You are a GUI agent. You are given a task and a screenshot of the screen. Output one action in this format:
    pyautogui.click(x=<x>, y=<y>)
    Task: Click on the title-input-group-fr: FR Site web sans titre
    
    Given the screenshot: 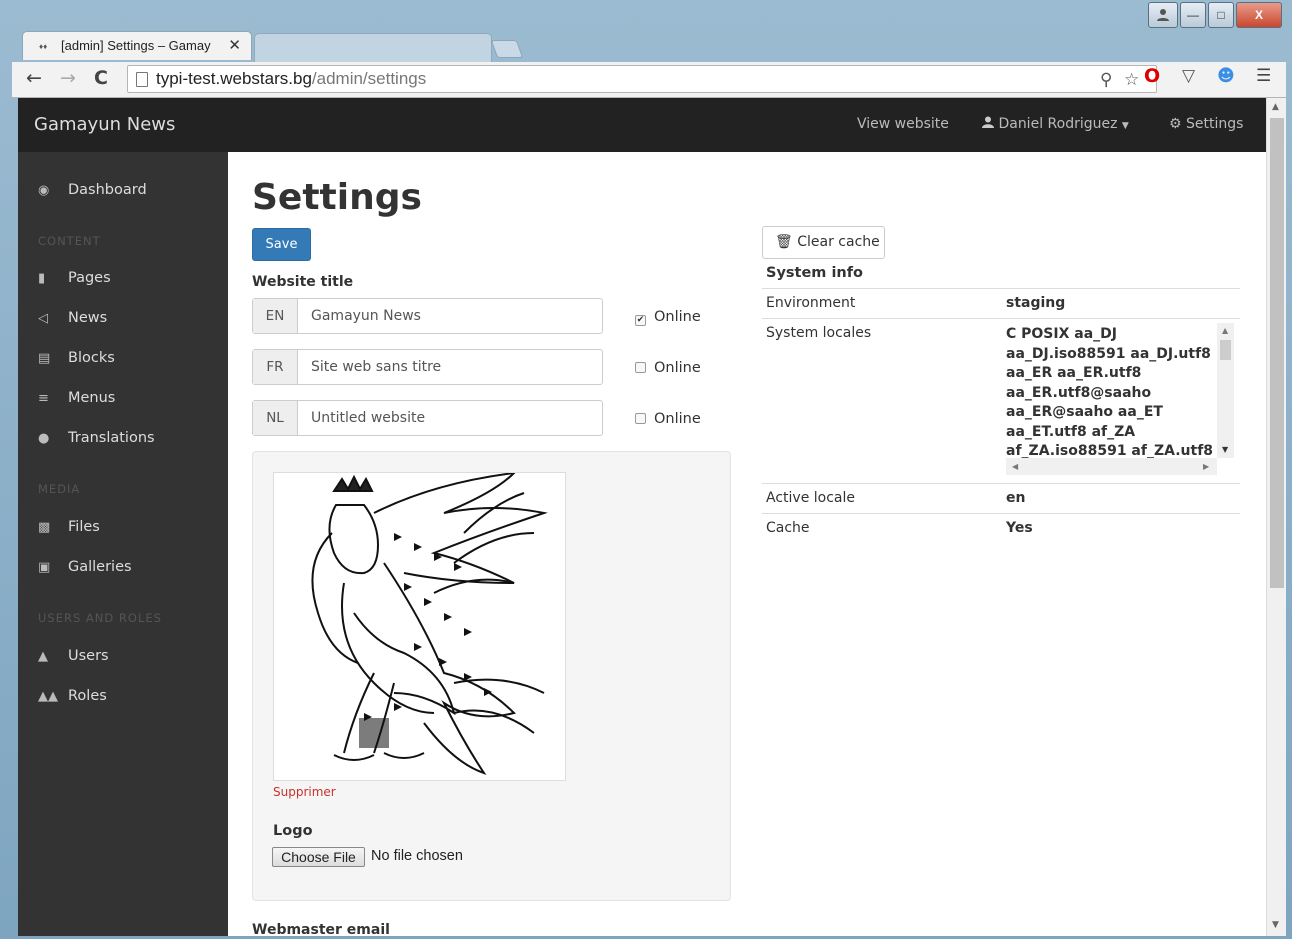 What is the action you would take?
    pyautogui.click(x=427, y=367)
    